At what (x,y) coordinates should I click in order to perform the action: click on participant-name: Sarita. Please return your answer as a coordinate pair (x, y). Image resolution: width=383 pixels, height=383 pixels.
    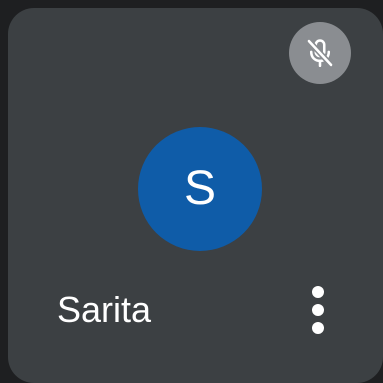
    Looking at the image, I should click on (104, 309).